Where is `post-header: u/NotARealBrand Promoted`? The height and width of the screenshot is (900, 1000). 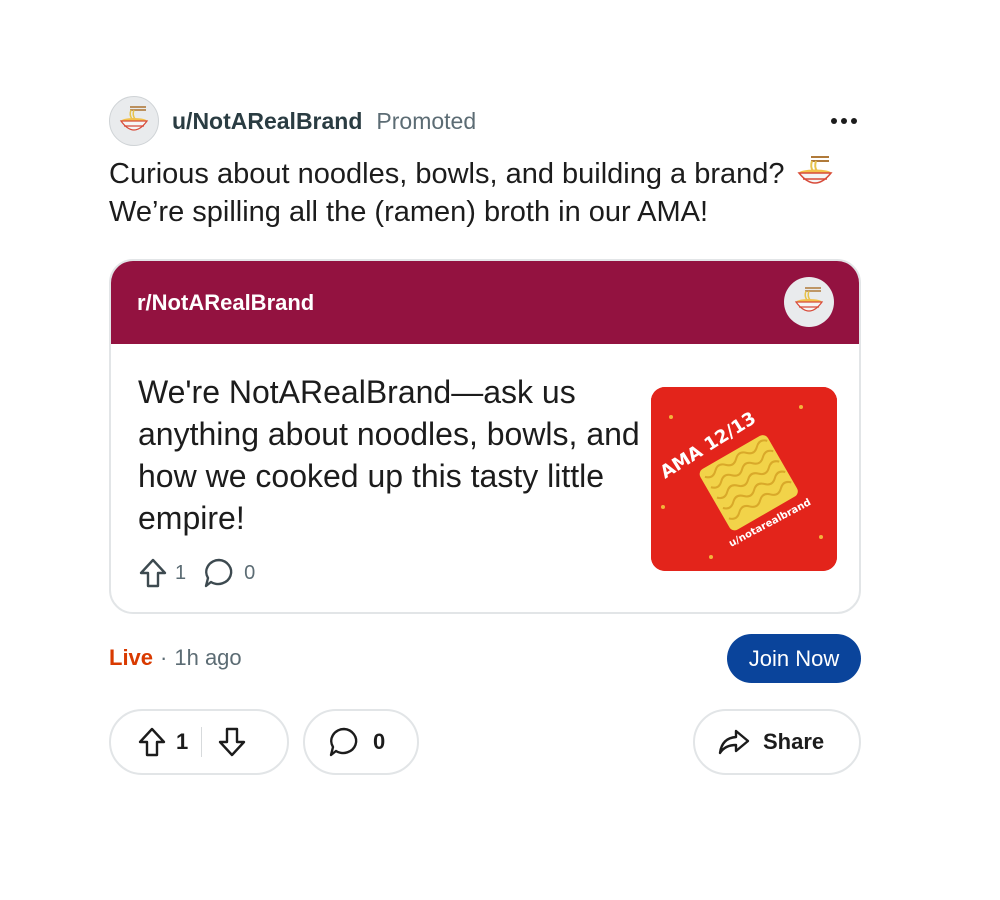 post-header: u/NotARealBrand Promoted is located at coordinates (485, 121).